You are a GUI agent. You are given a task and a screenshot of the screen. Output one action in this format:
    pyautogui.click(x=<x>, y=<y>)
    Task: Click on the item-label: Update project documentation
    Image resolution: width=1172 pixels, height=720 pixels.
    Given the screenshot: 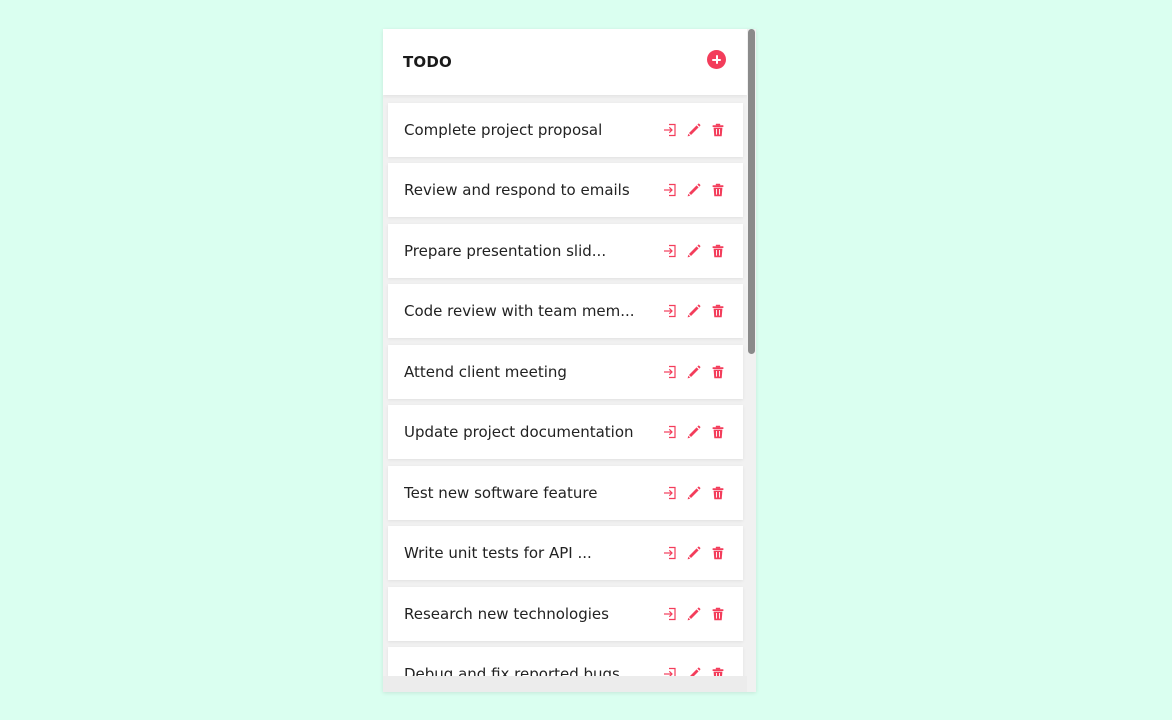 What is the action you would take?
    pyautogui.click(x=519, y=432)
    